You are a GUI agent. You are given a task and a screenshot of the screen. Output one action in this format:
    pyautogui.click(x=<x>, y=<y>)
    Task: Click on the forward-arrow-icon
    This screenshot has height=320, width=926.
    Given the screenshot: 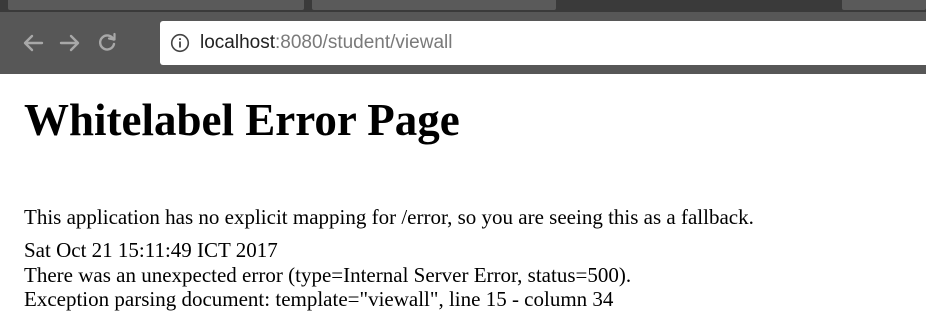 What is the action you would take?
    pyautogui.click(x=69, y=43)
    